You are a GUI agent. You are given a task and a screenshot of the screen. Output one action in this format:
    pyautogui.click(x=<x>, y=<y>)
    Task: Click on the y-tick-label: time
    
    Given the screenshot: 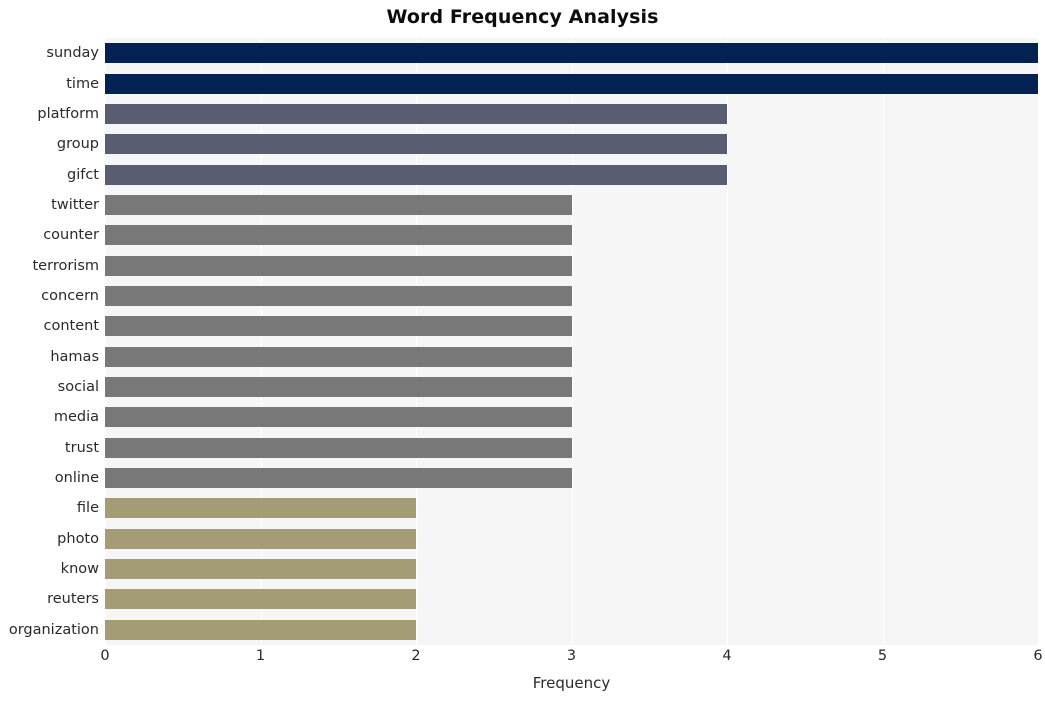 What is the action you would take?
    pyautogui.click(x=82, y=83)
    